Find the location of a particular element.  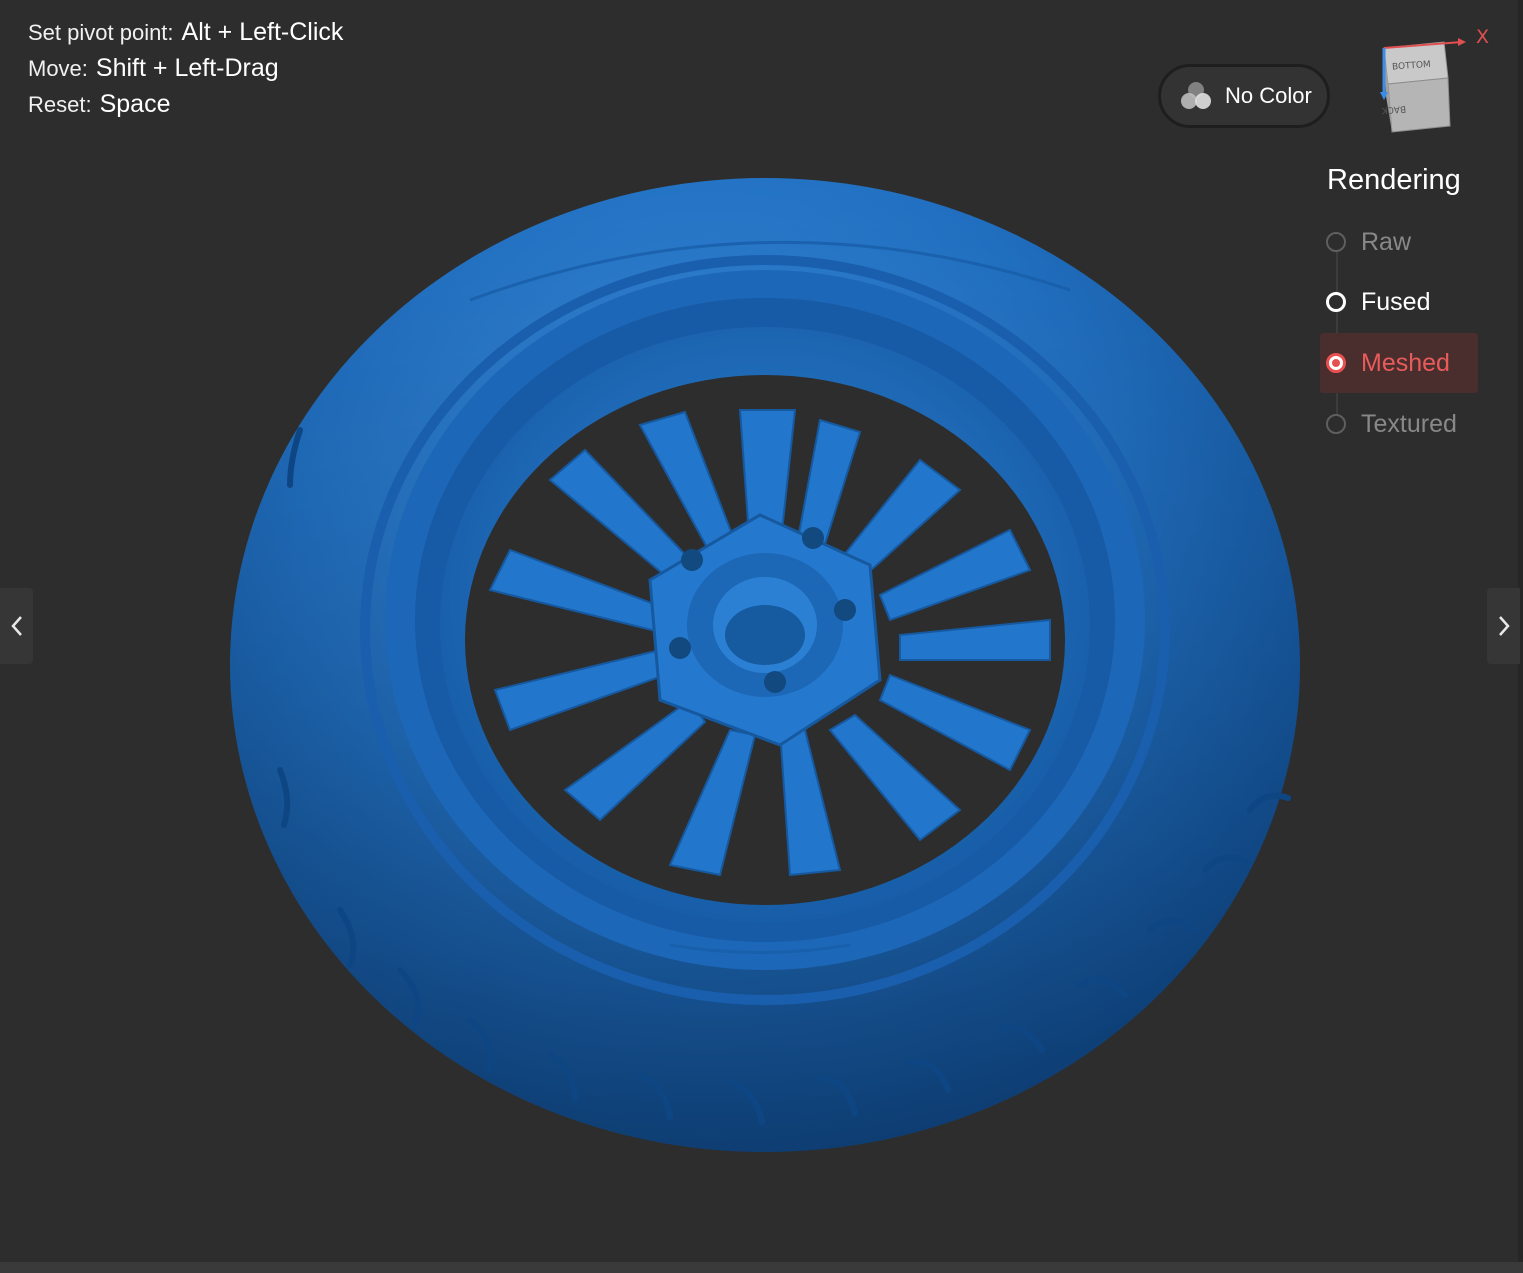

window-edge-bottom is located at coordinates (761, 1267).